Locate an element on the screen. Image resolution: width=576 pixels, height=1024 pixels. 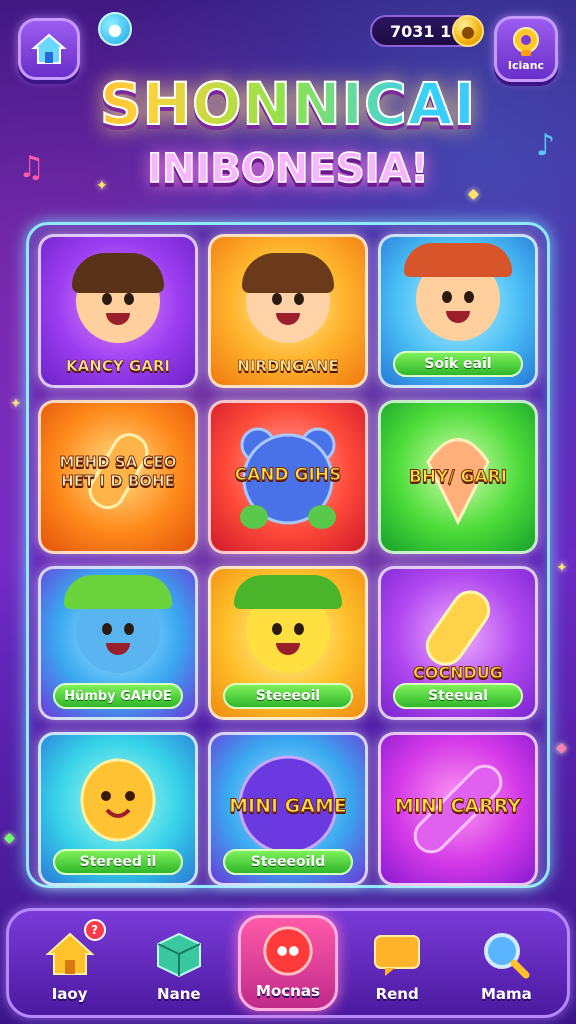
game-card-label: COCNDUG is located at coordinates (458, 673).